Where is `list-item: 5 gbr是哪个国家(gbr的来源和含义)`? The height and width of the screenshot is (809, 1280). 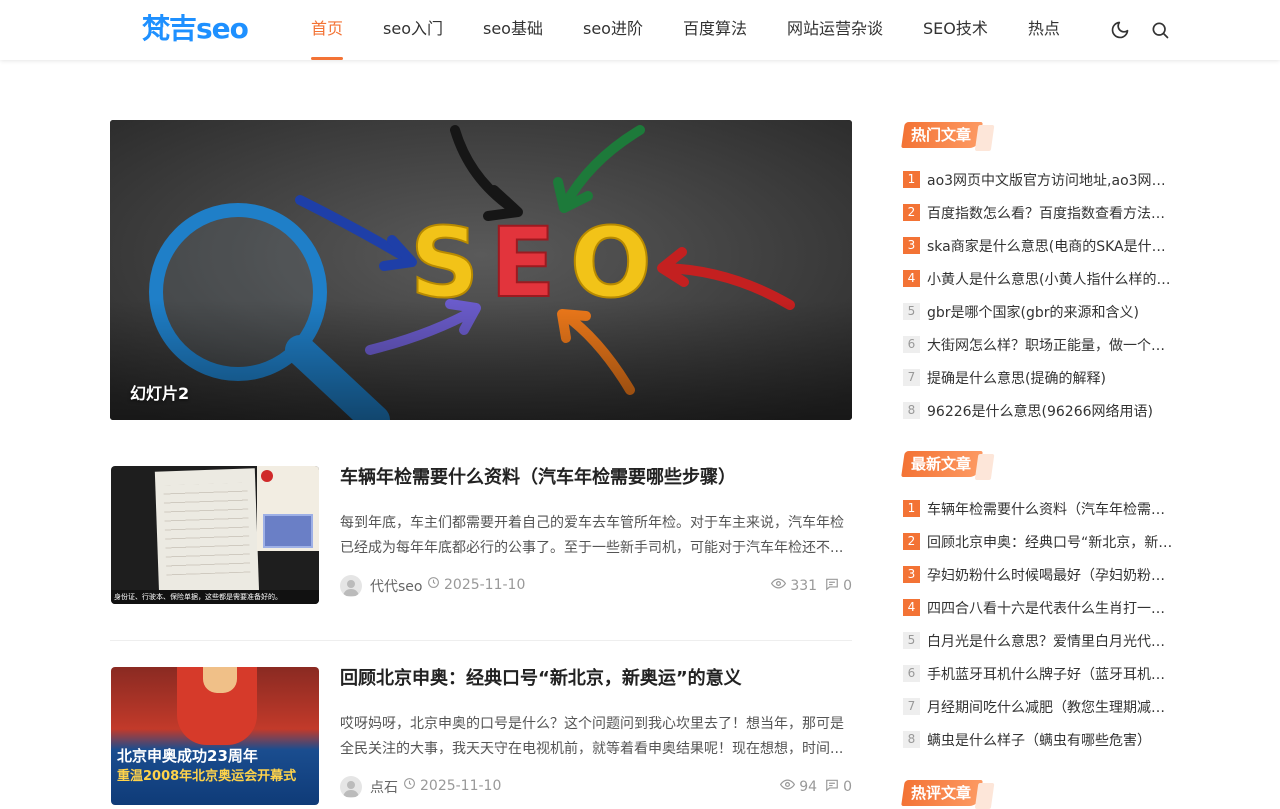 list-item: 5 gbr是哪个国家(gbr的来源和含义) is located at coordinates (1038, 311).